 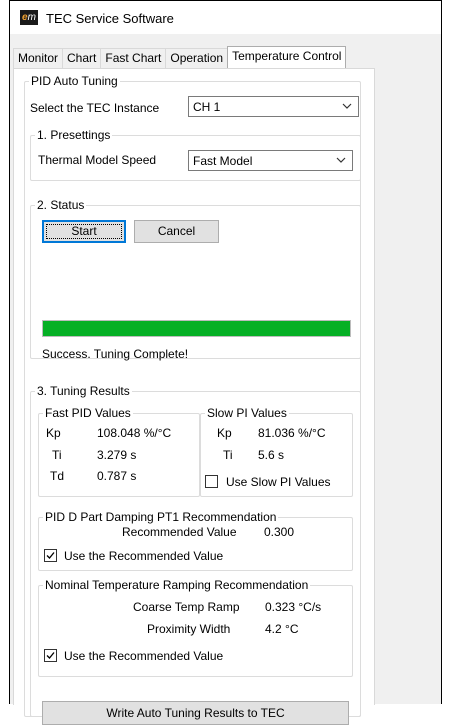 What do you see at coordinates (223, 161) in the screenshot?
I see `thermal-model-value: Fast Model` at bounding box center [223, 161].